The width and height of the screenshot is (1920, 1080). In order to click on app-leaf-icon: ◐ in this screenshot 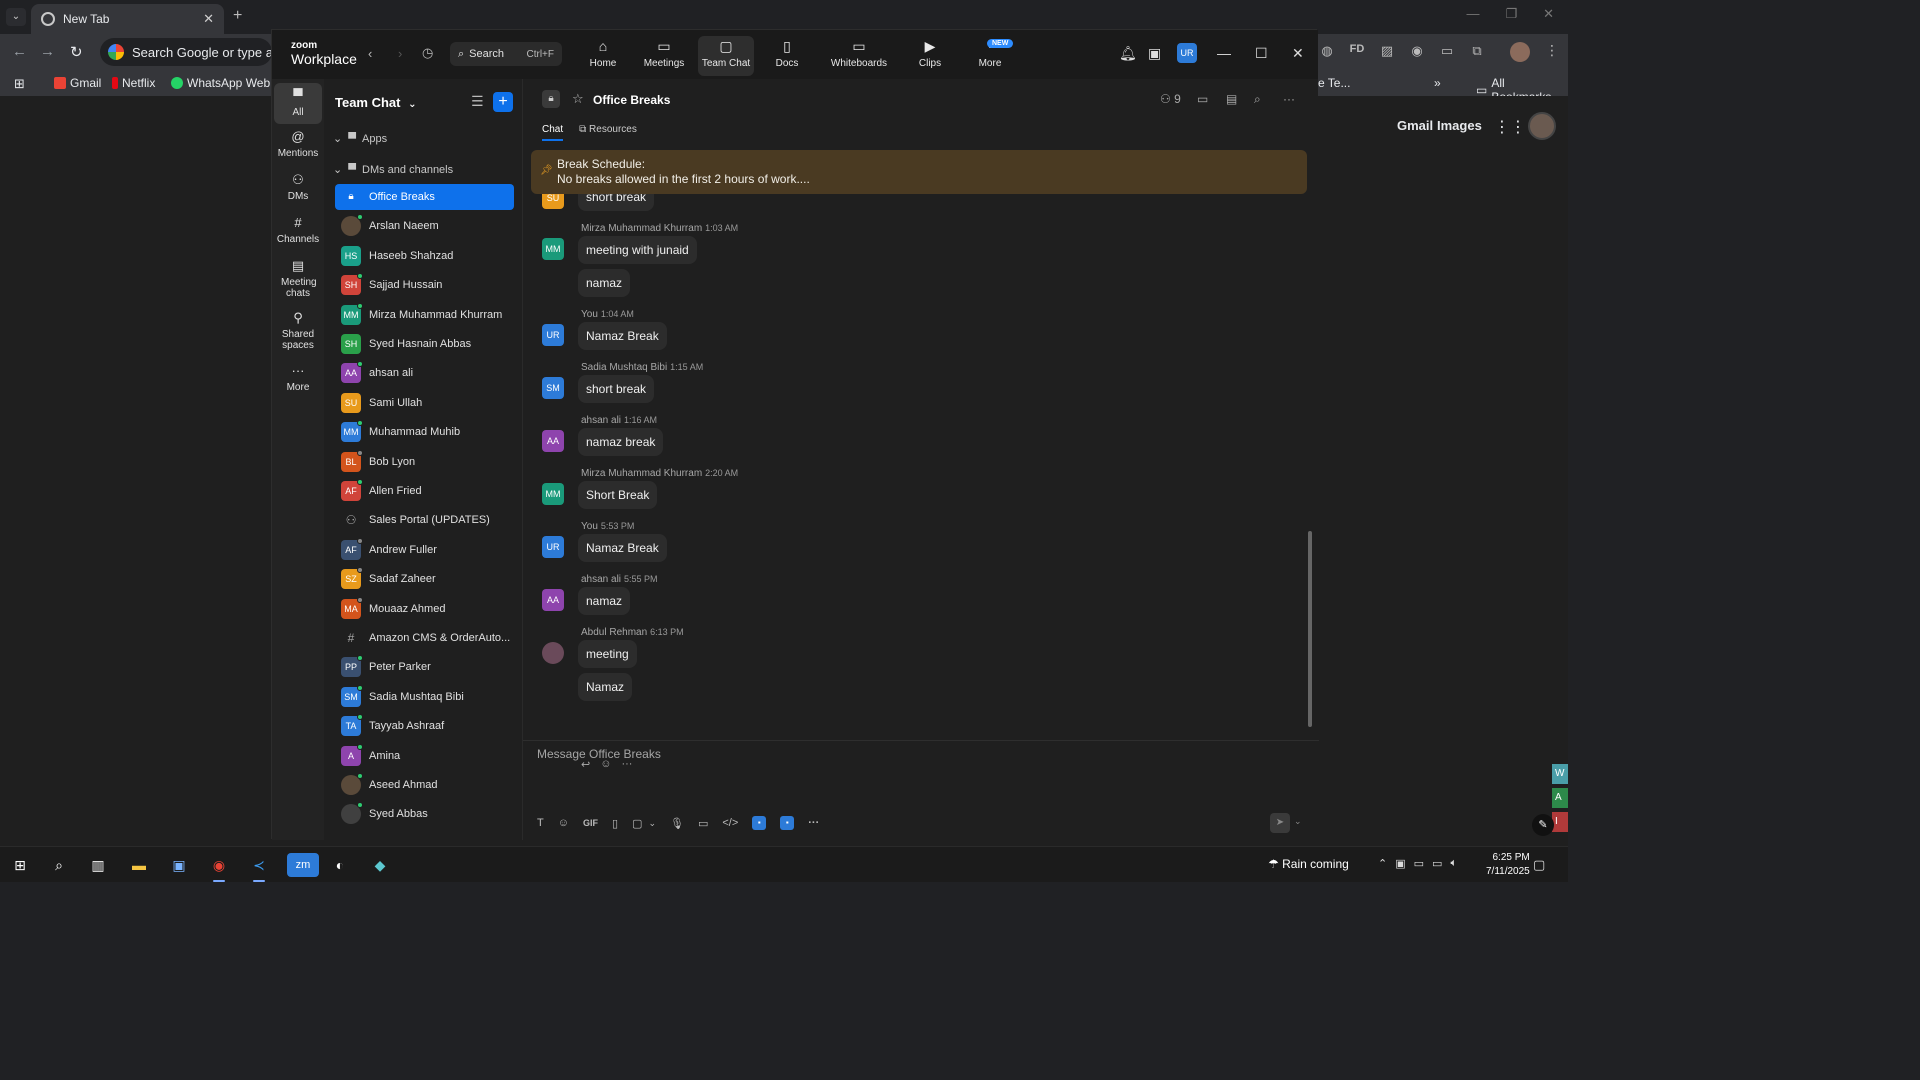, I will do `click(340, 865)`.